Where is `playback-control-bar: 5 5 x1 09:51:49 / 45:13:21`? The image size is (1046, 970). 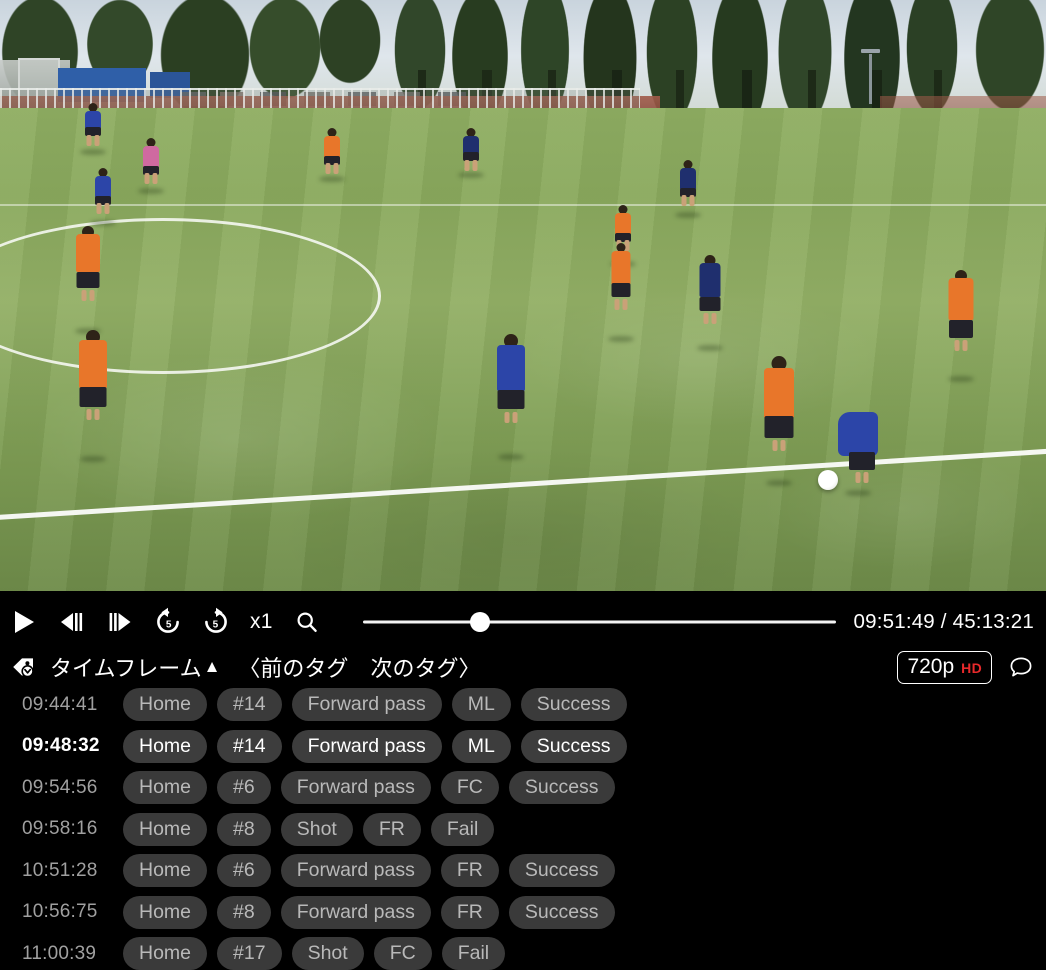
playback-control-bar: 5 5 x1 09:51:49 / 45:13:21 is located at coordinates (523, 622).